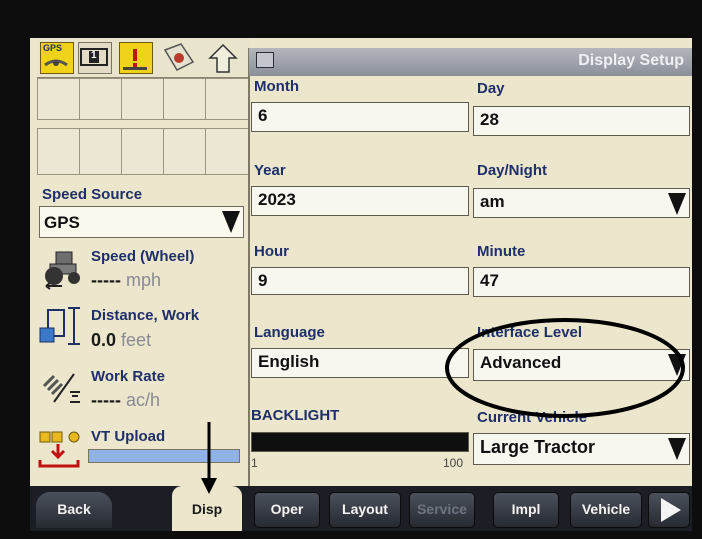 This screenshot has height=539, width=702. What do you see at coordinates (491, 88) in the screenshot?
I see `day-label: Day` at bounding box center [491, 88].